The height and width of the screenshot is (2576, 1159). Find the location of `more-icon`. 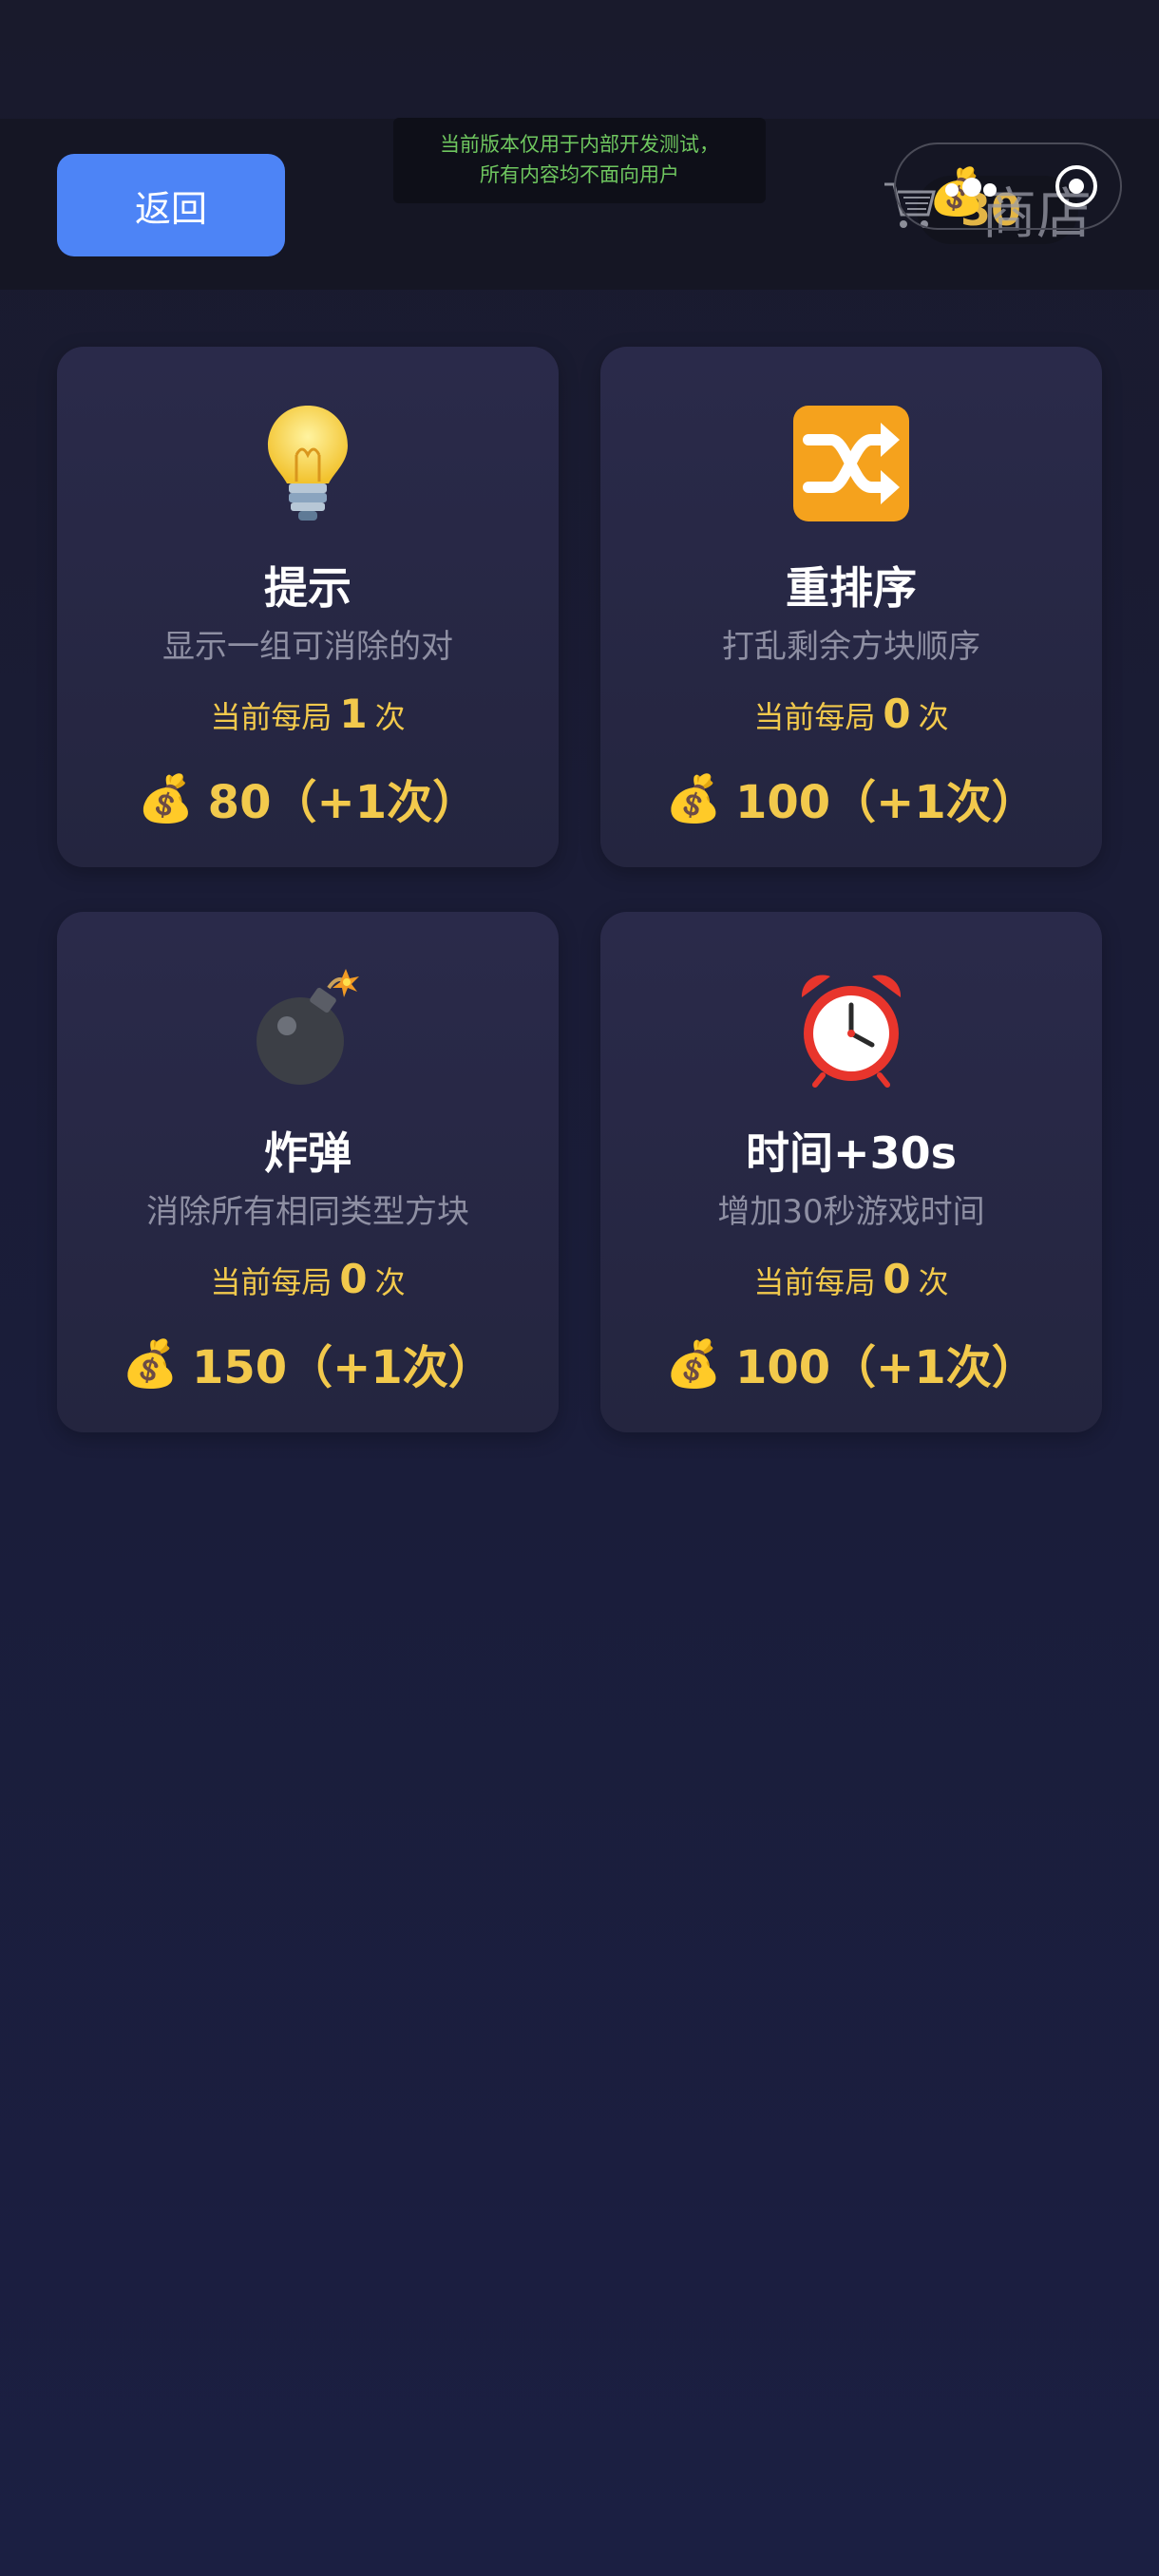

more-icon is located at coordinates (971, 188).